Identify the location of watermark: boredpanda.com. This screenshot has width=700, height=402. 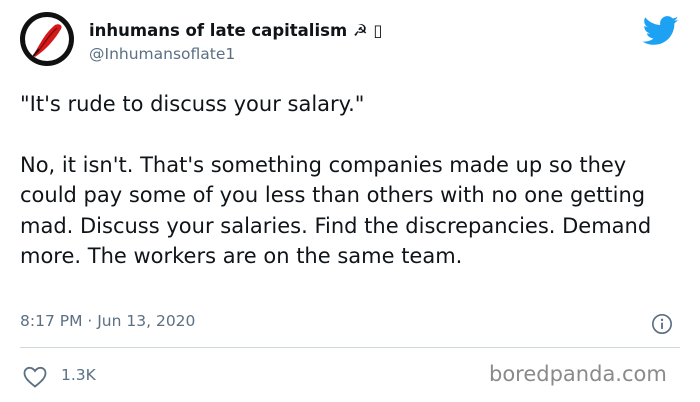
(578, 374).